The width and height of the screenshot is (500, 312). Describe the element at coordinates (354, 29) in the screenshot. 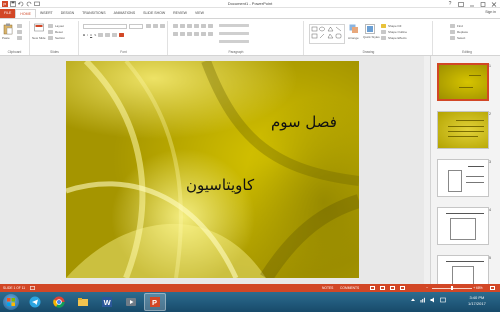

I see `arrange-icon` at that location.